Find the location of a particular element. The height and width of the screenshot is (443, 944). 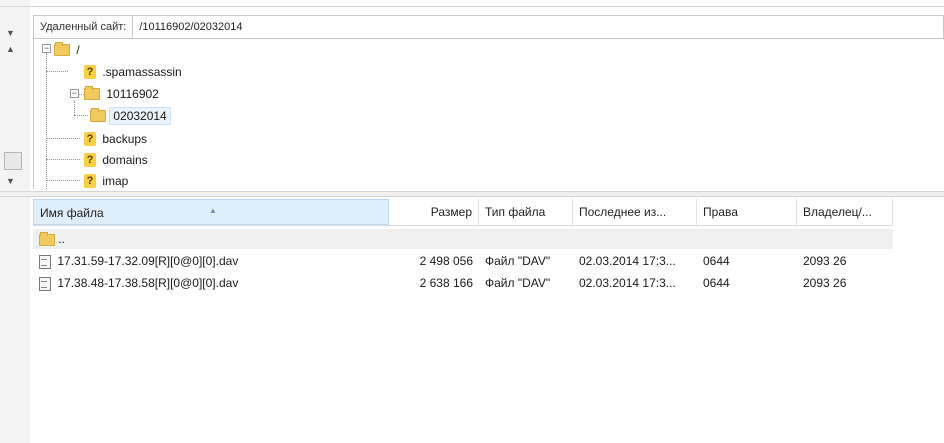

scroll-down-icon: ▼ is located at coordinates (10, 181).